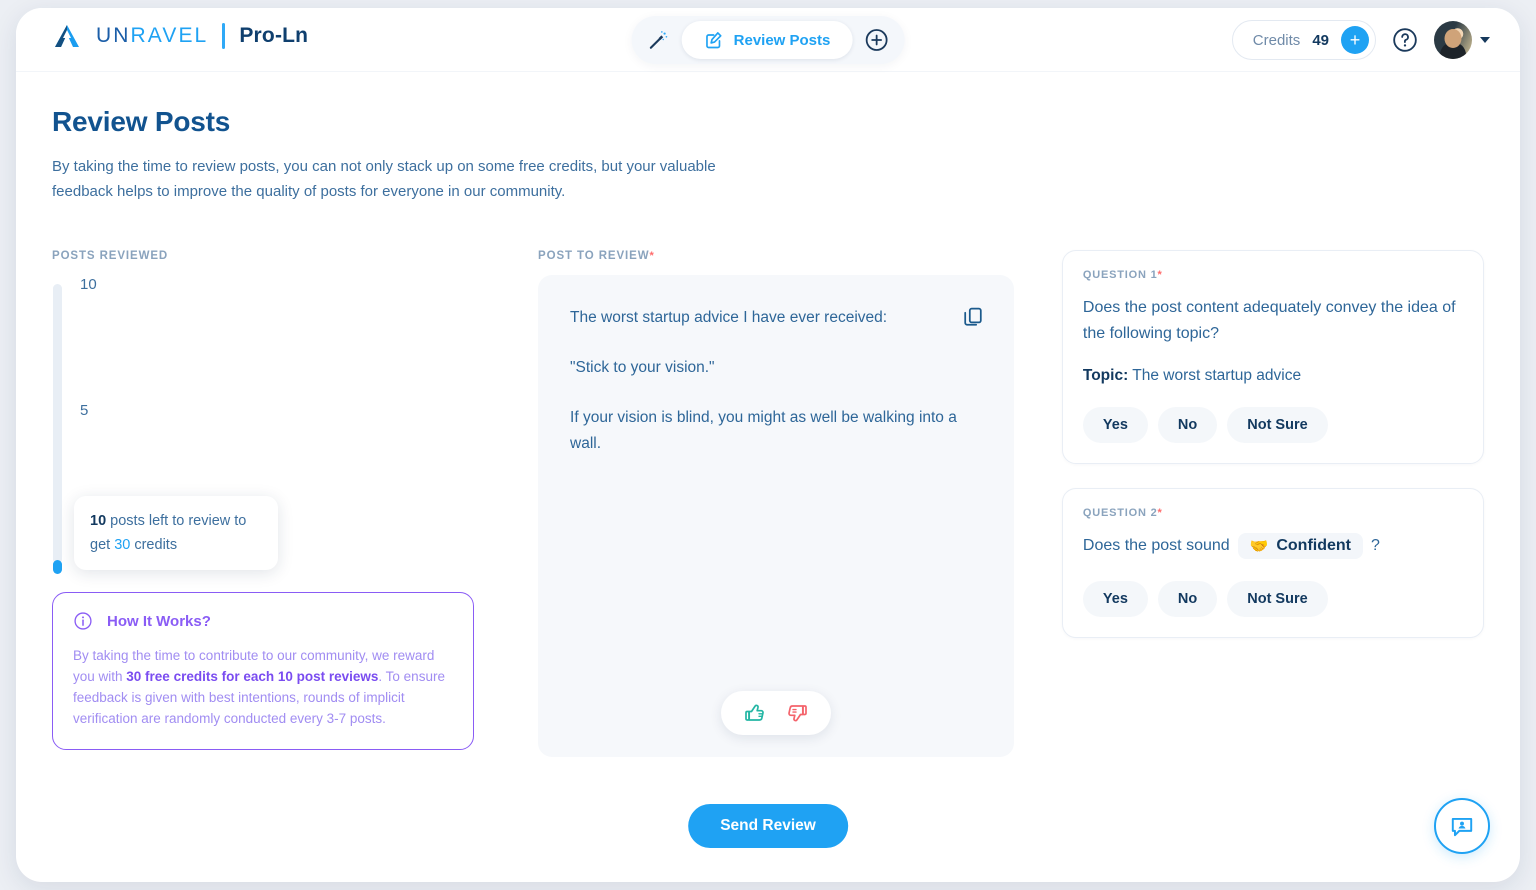 The width and height of the screenshot is (1536, 890). I want to click on credits-value: 49, so click(1320, 40).